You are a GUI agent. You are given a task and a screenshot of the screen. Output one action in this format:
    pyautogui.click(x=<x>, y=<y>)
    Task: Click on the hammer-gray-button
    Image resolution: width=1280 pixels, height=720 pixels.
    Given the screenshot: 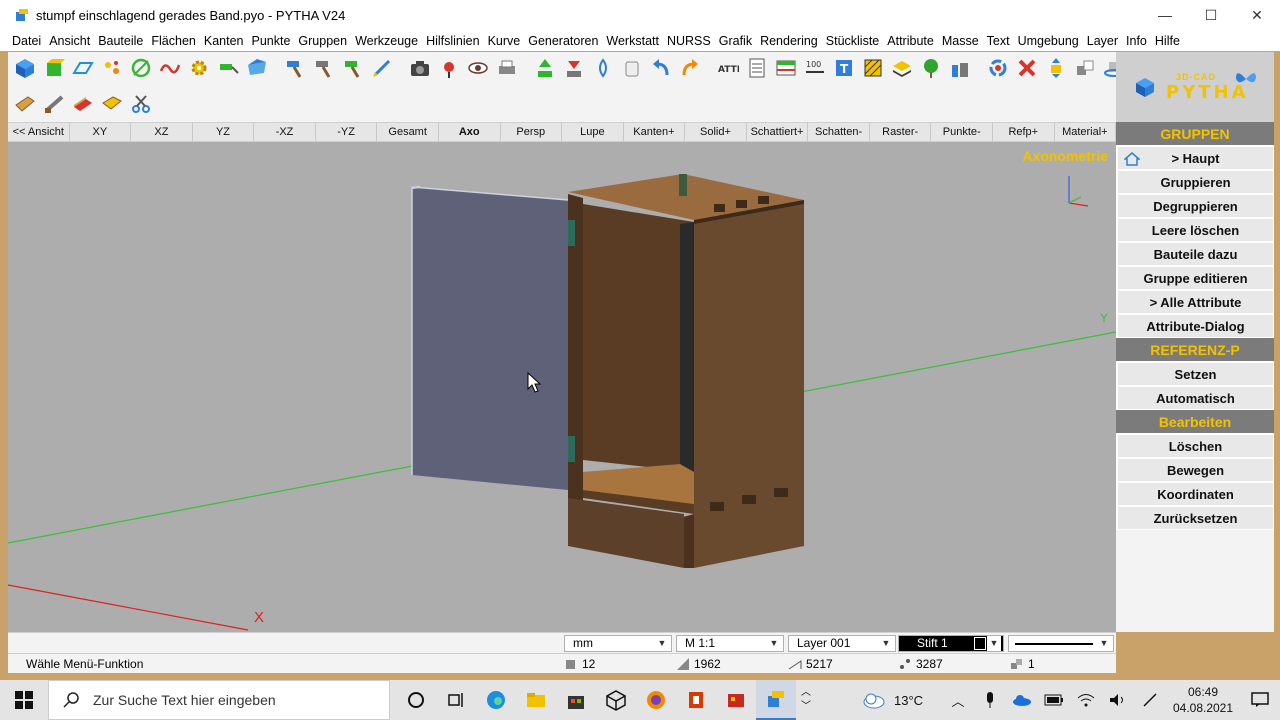 What is the action you would take?
    pyautogui.click(x=324, y=68)
    